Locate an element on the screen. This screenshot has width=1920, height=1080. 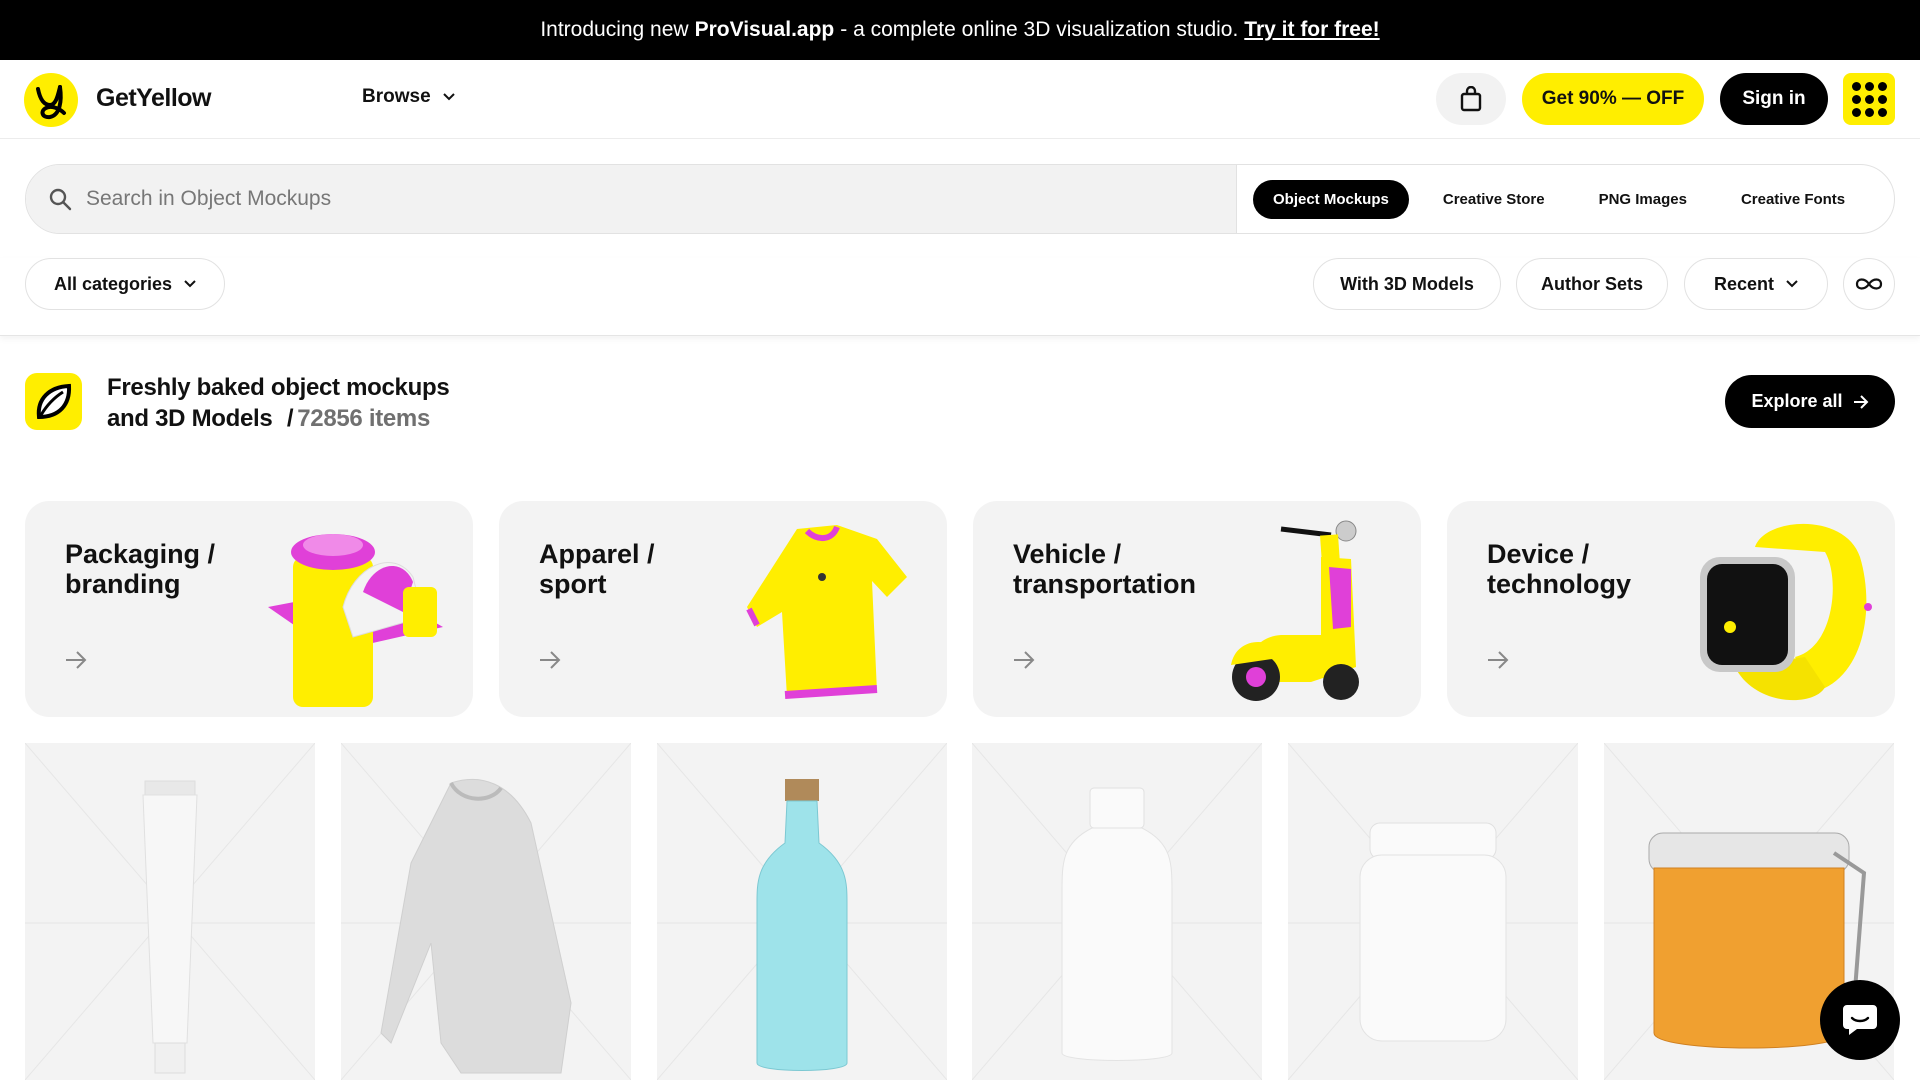
getyellow-logo-icon is located at coordinates (51, 100).